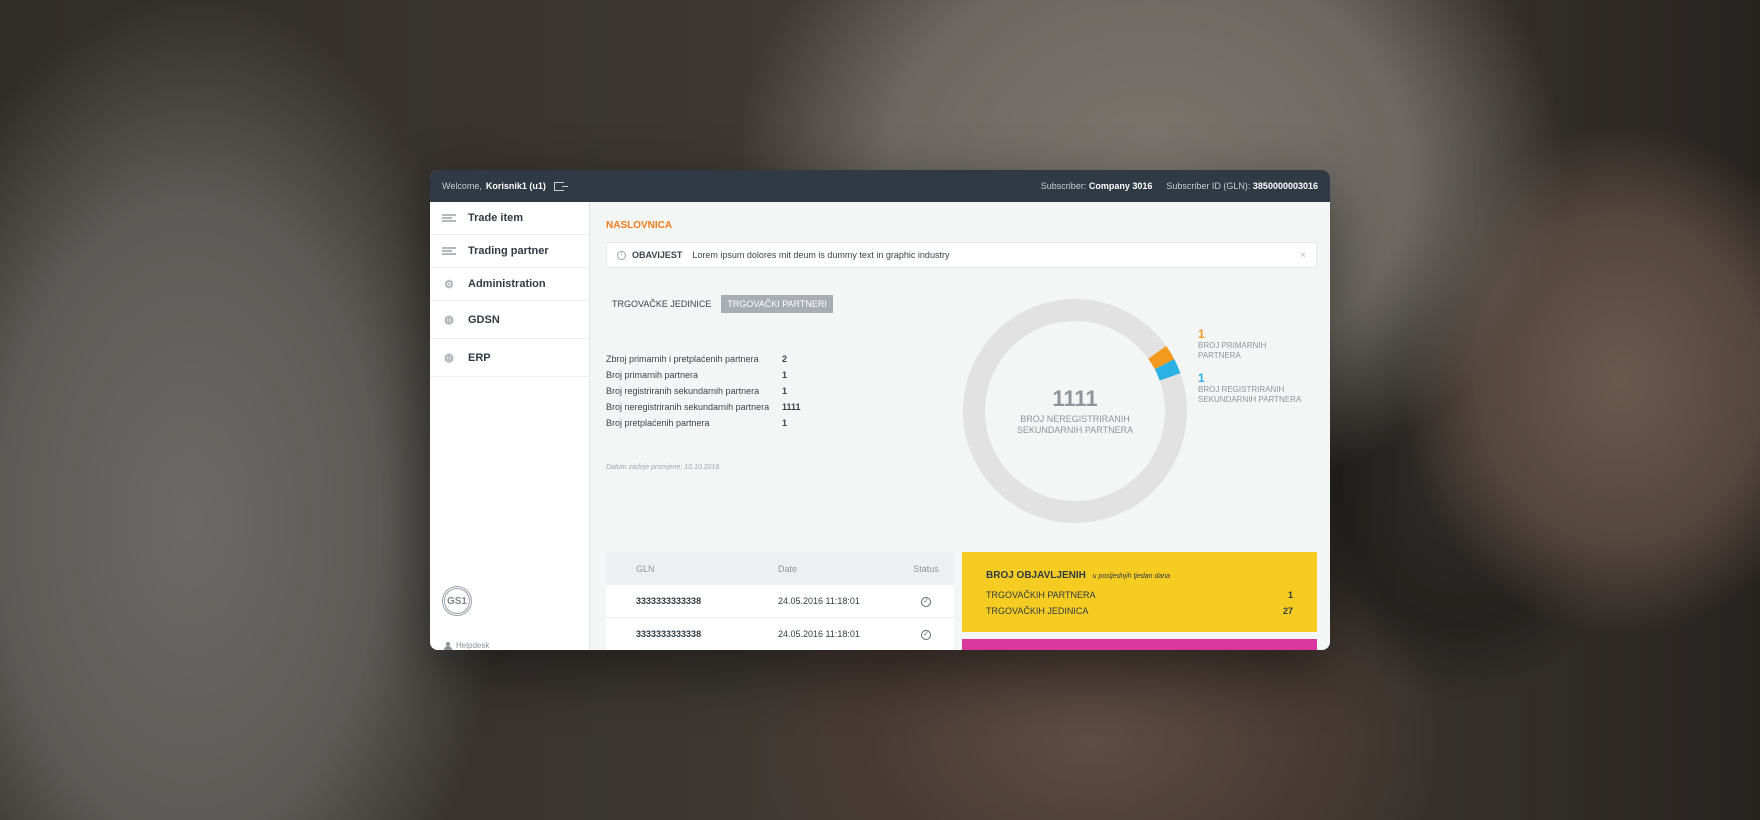 The image size is (1760, 820). Describe the element at coordinates (661, 304) in the screenshot. I see `tab-trgovacke-jedinice: TRGOVAČKE JEDINICE` at that location.